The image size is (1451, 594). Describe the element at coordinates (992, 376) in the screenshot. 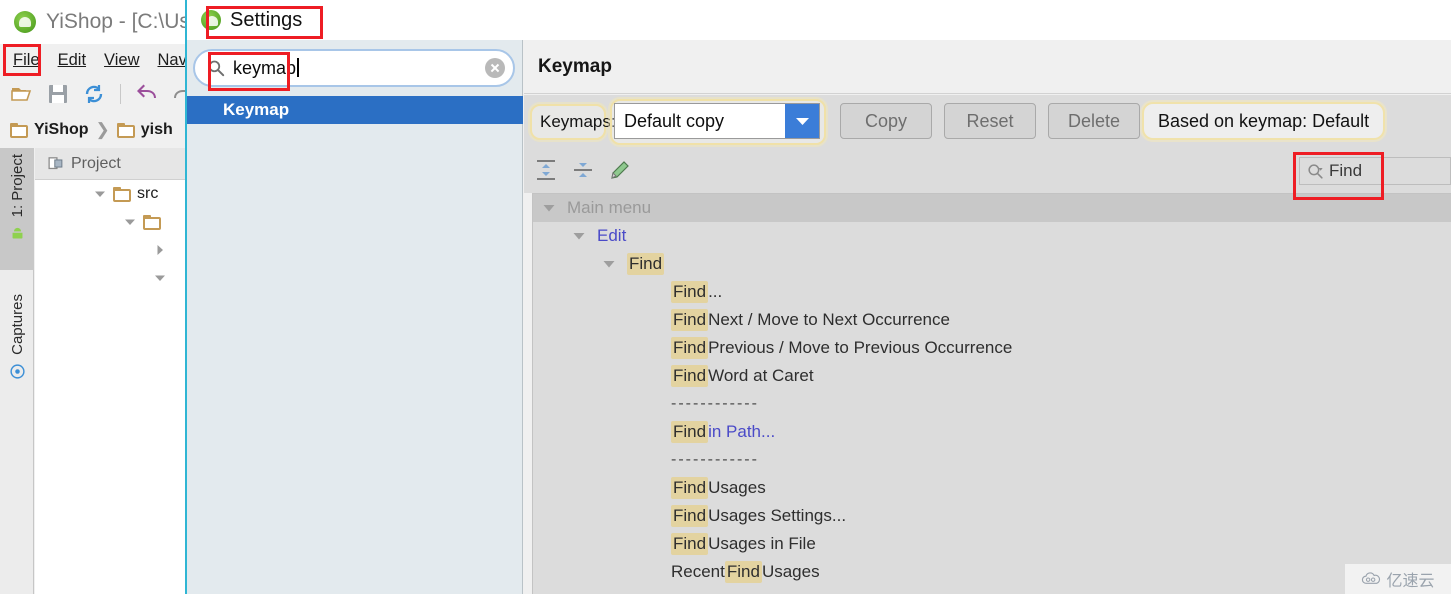

I see `tree-leaf-find-word-at-caret: Find Word at Caret` at that location.